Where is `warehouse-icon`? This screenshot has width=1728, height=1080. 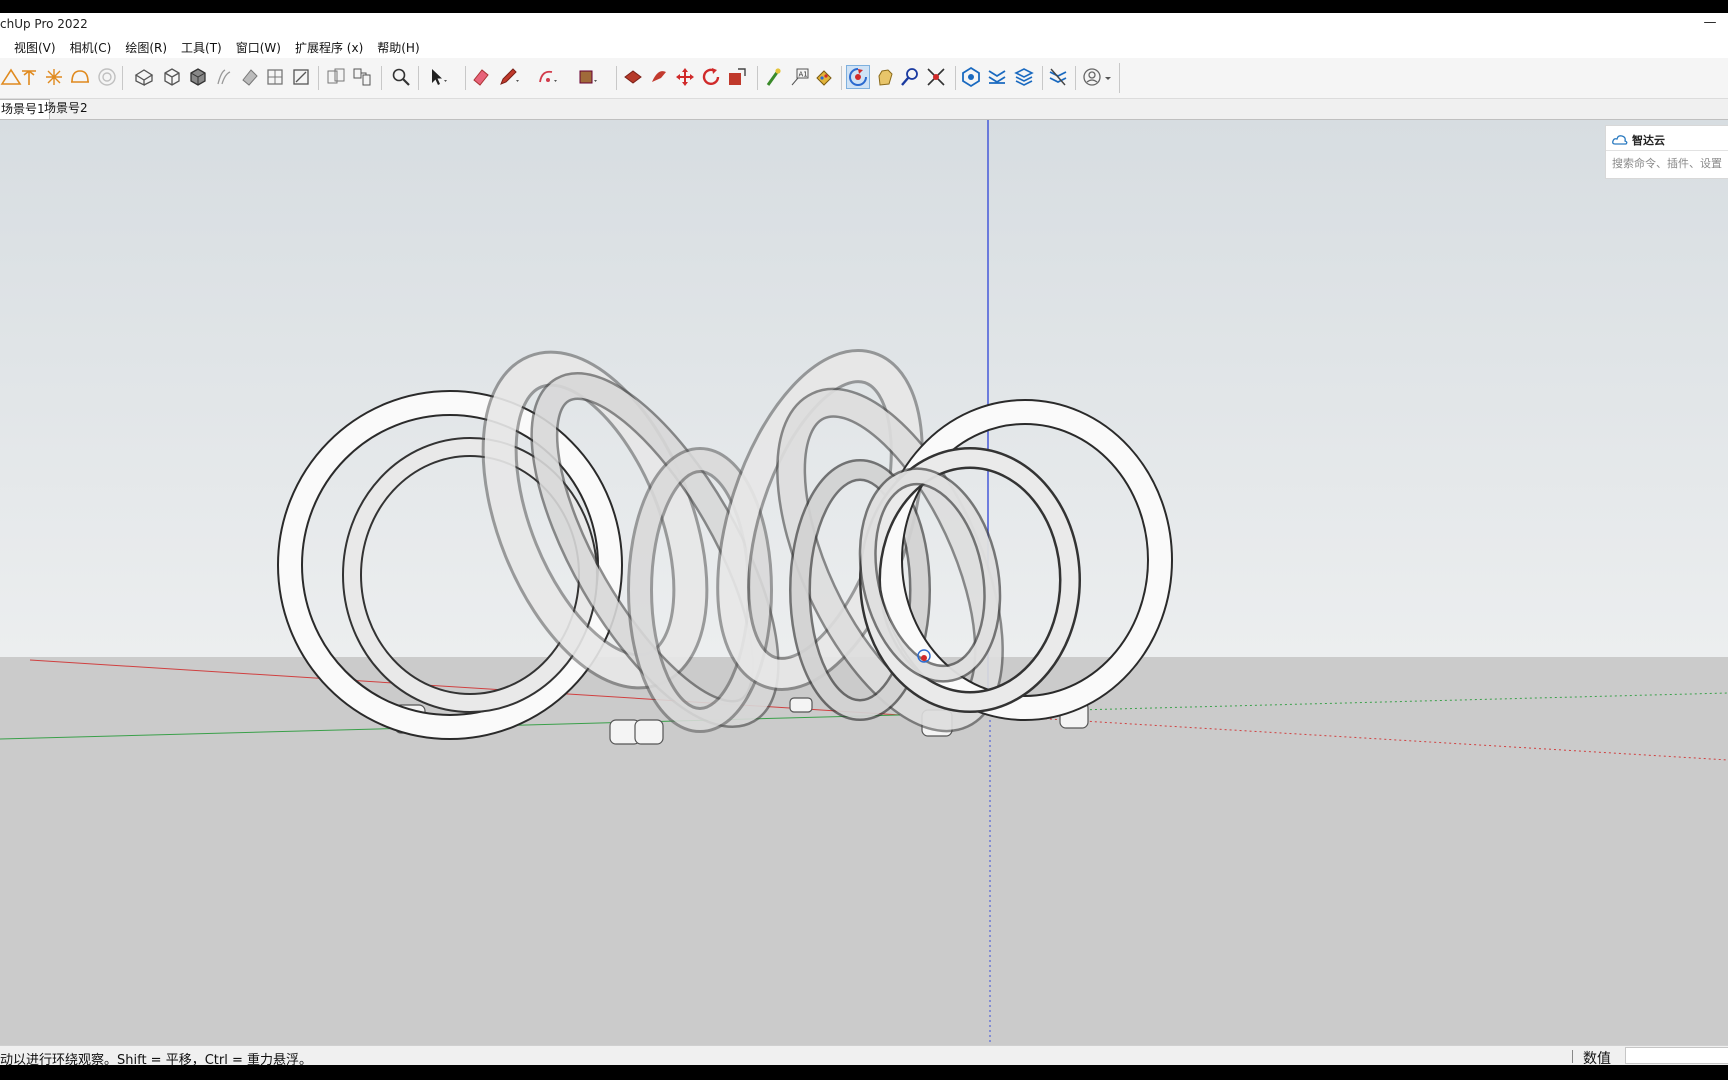
warehouse-icon is located at coordinates (971, 77).